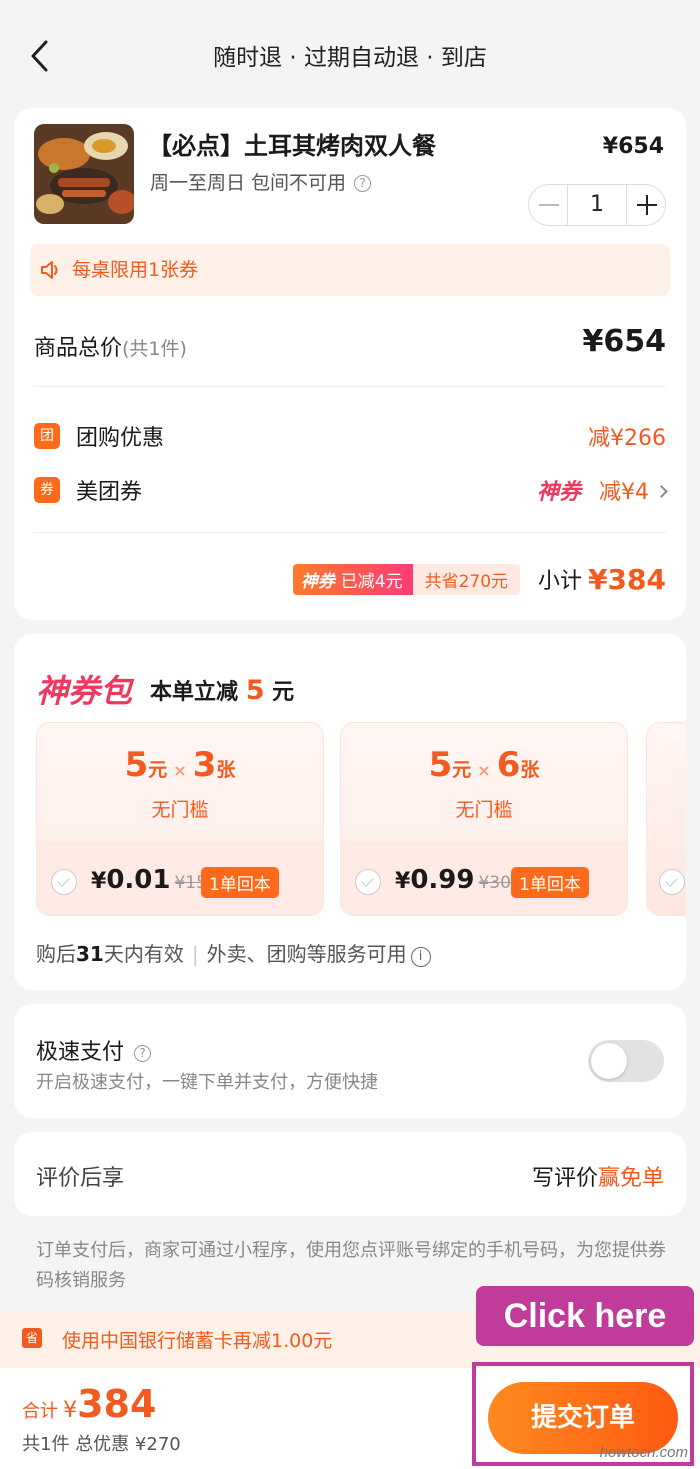  I want to click on limit-text: 每桌限用1张券, so click(135, 270).